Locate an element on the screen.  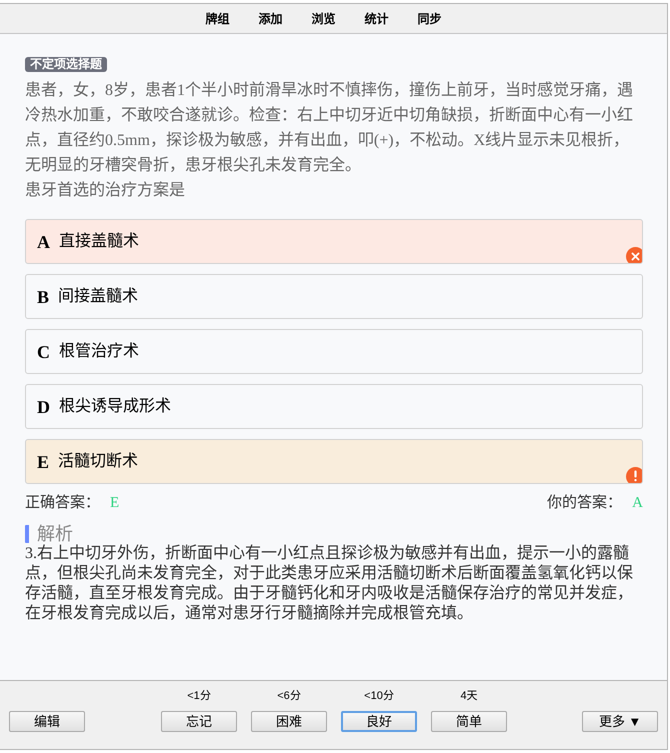
option-letter: A is located at coordinates (43, 241).